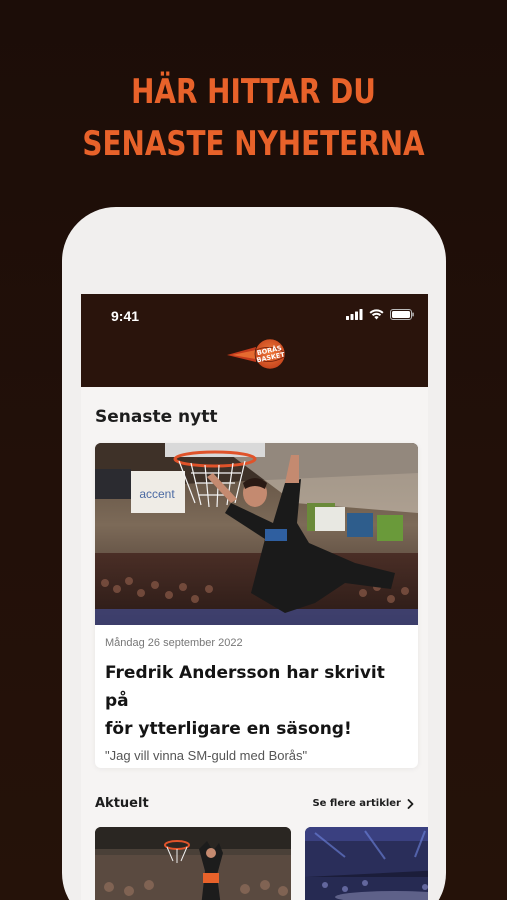  What do you see at coordinates (376, 314) in the screenshot?
I see `wifi-icon` at bounding box center [376, 314].